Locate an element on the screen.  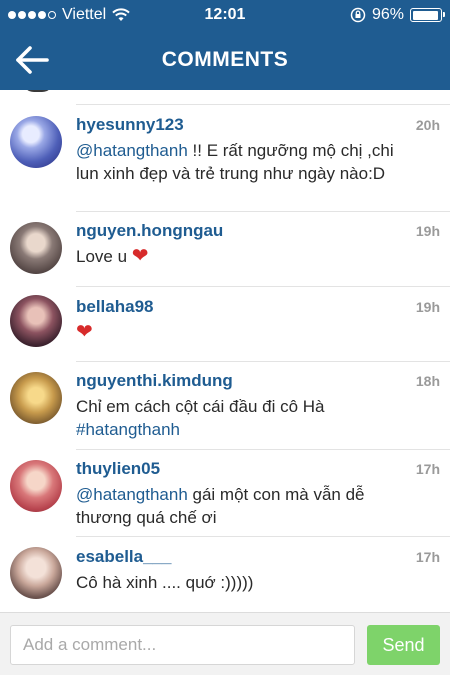
comment-username: nguyen.hongngau is located at coordinates (149, 231).